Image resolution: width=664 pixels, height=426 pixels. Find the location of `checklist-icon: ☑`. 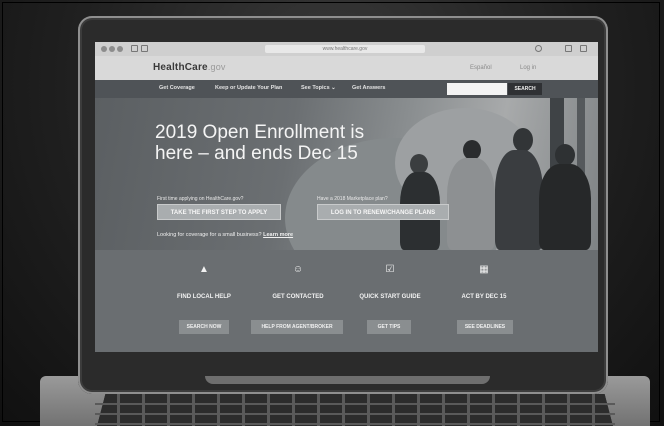

checklist-icon: ☑ is located at coordinates (390, 269).